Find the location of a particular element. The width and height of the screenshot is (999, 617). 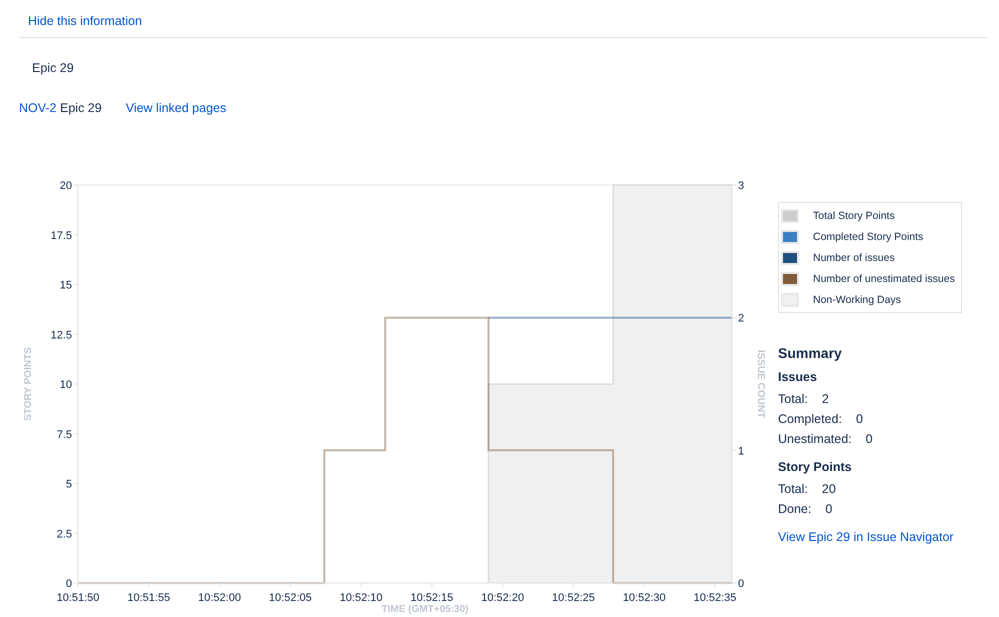

issue-key-link: NOV-2 is located at coordinates (38, 108).